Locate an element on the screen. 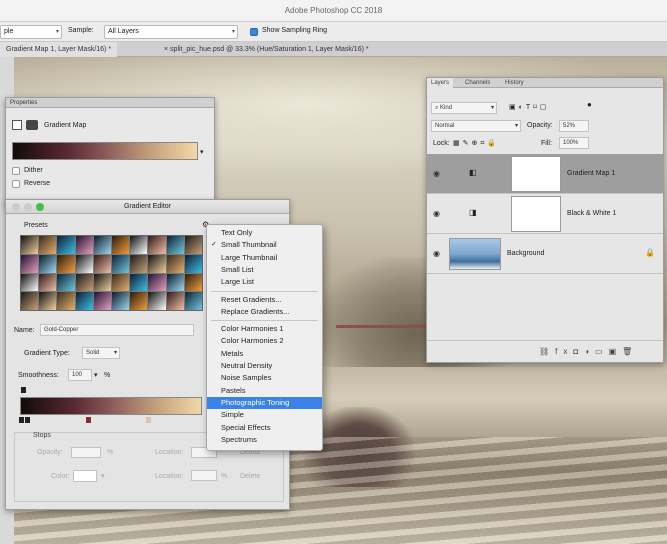  delete-button-2: Delete is located at coordinates (250, 476).